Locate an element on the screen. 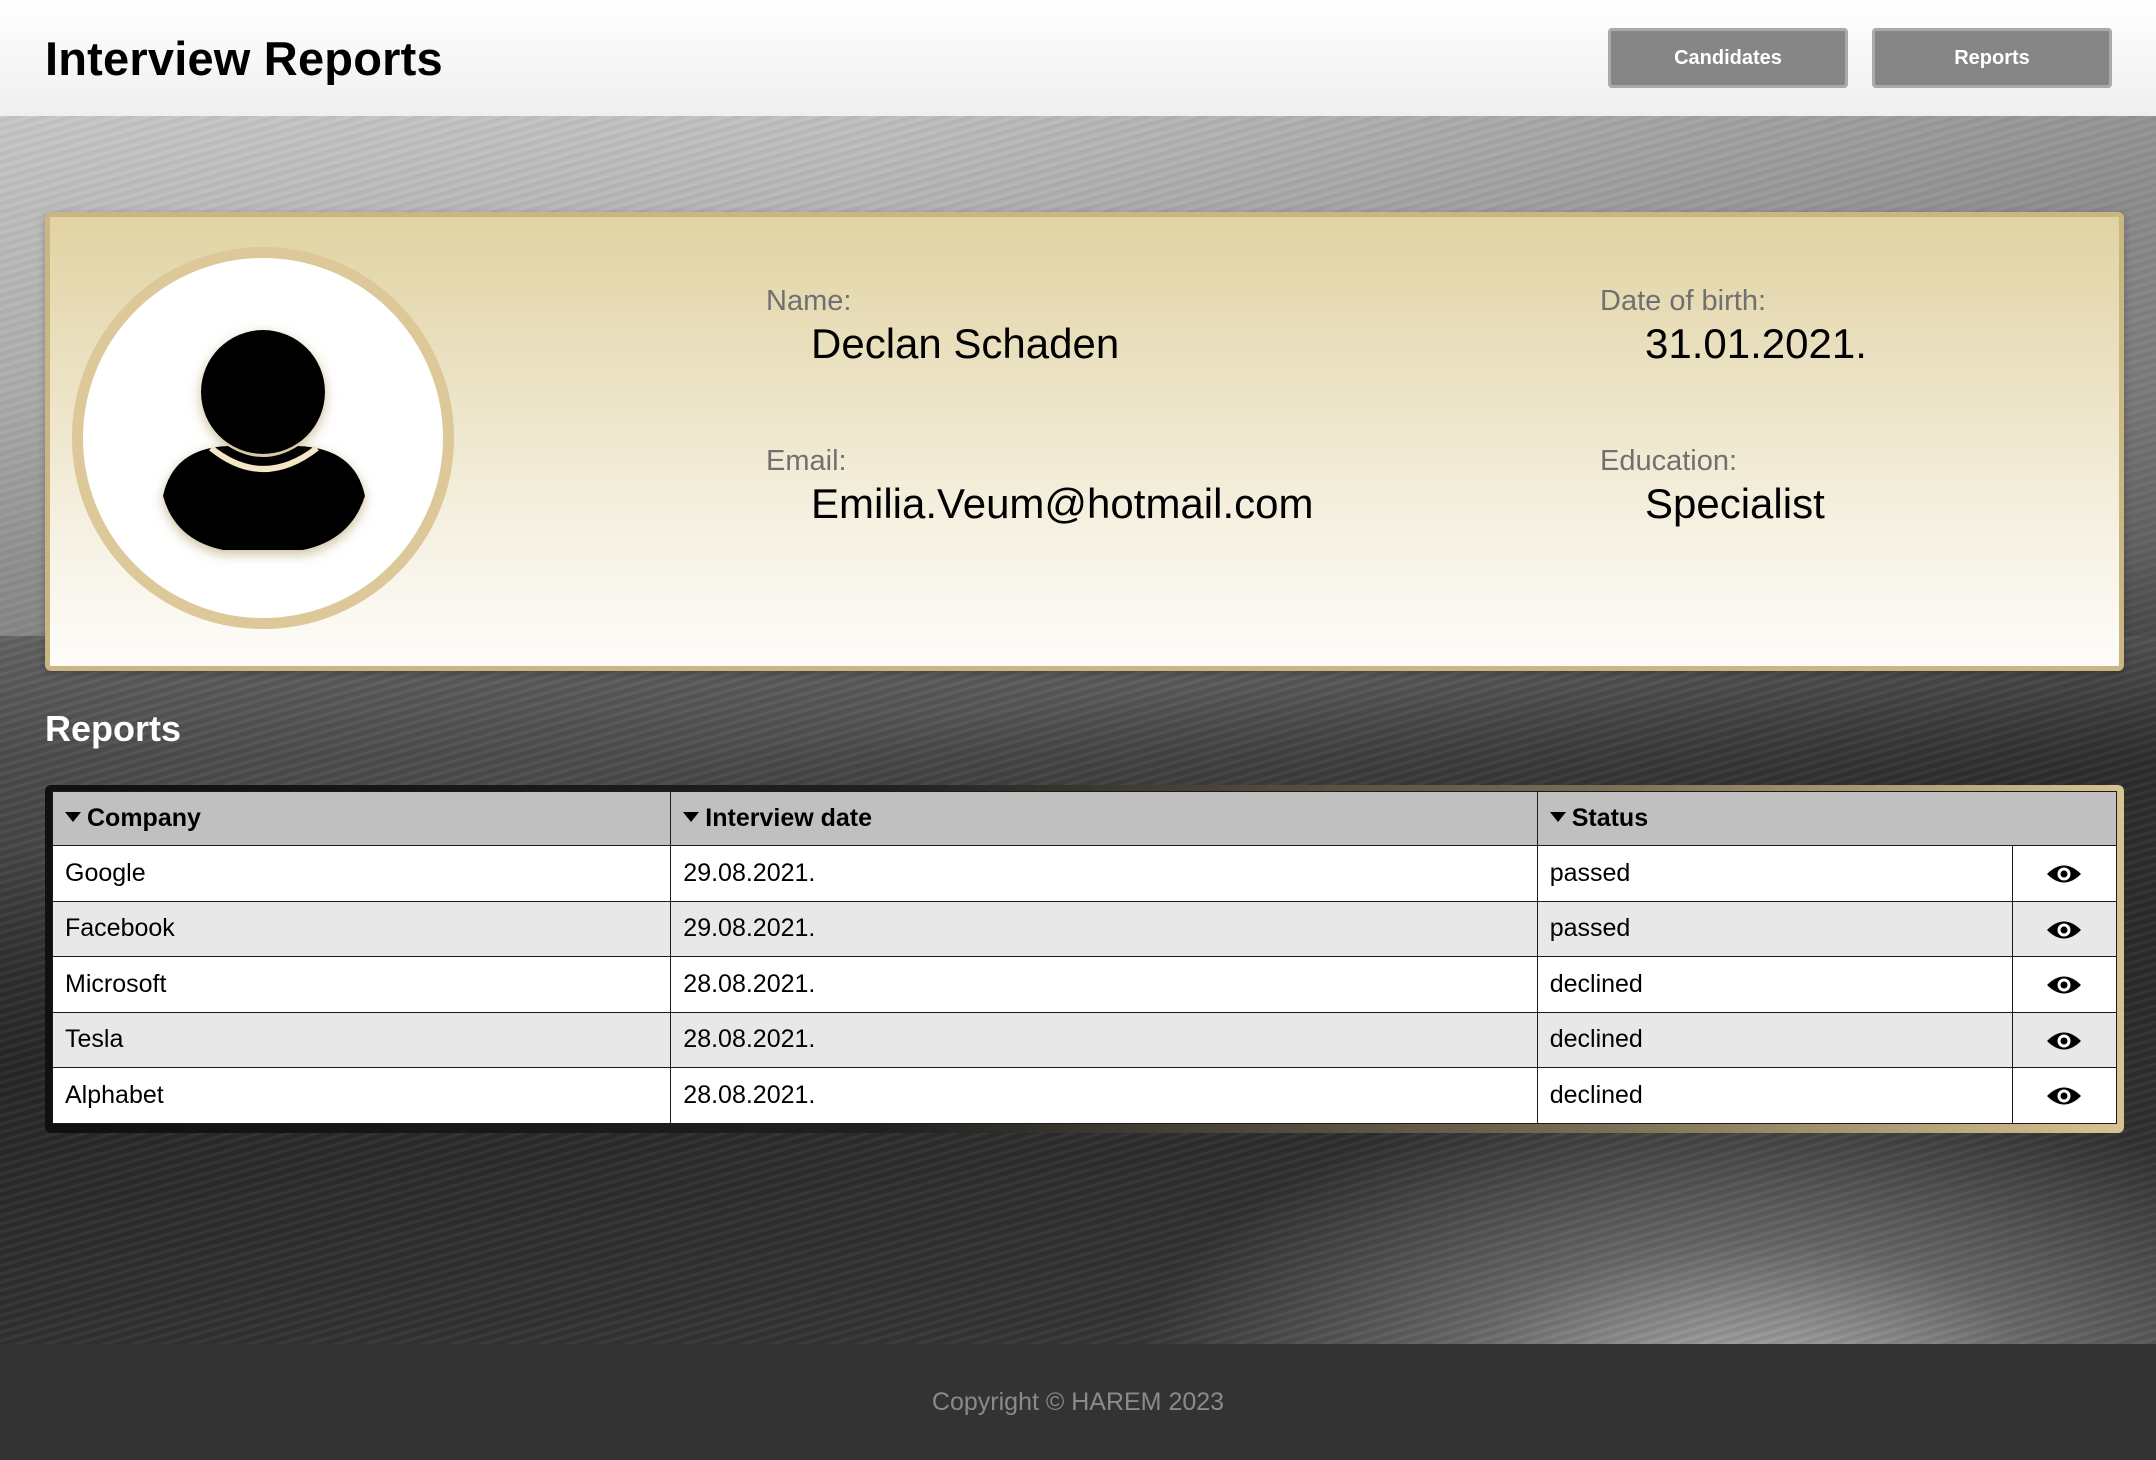 Image resolution: width=2156 pixels, height=1460 pixels. reports-heading: Reports is located at coordinates (113, 728).